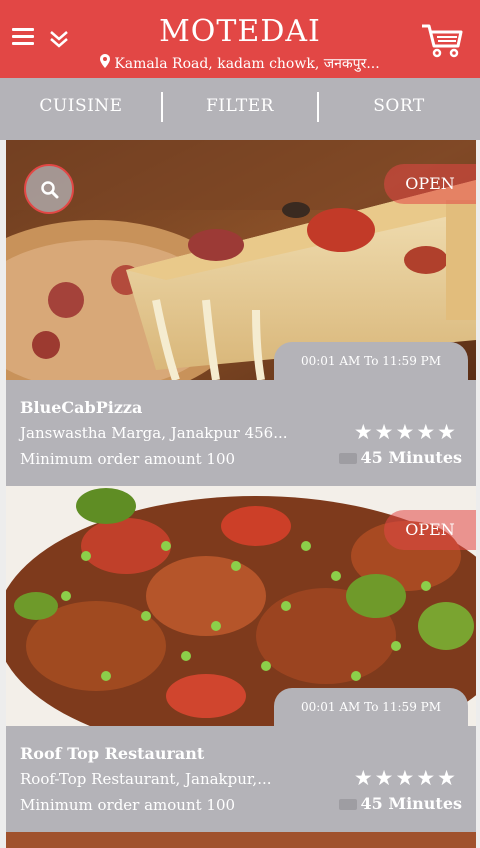 This screenshot has height=848, width=480. I want to click on tab-filter: FILTER, so click(240, 109).